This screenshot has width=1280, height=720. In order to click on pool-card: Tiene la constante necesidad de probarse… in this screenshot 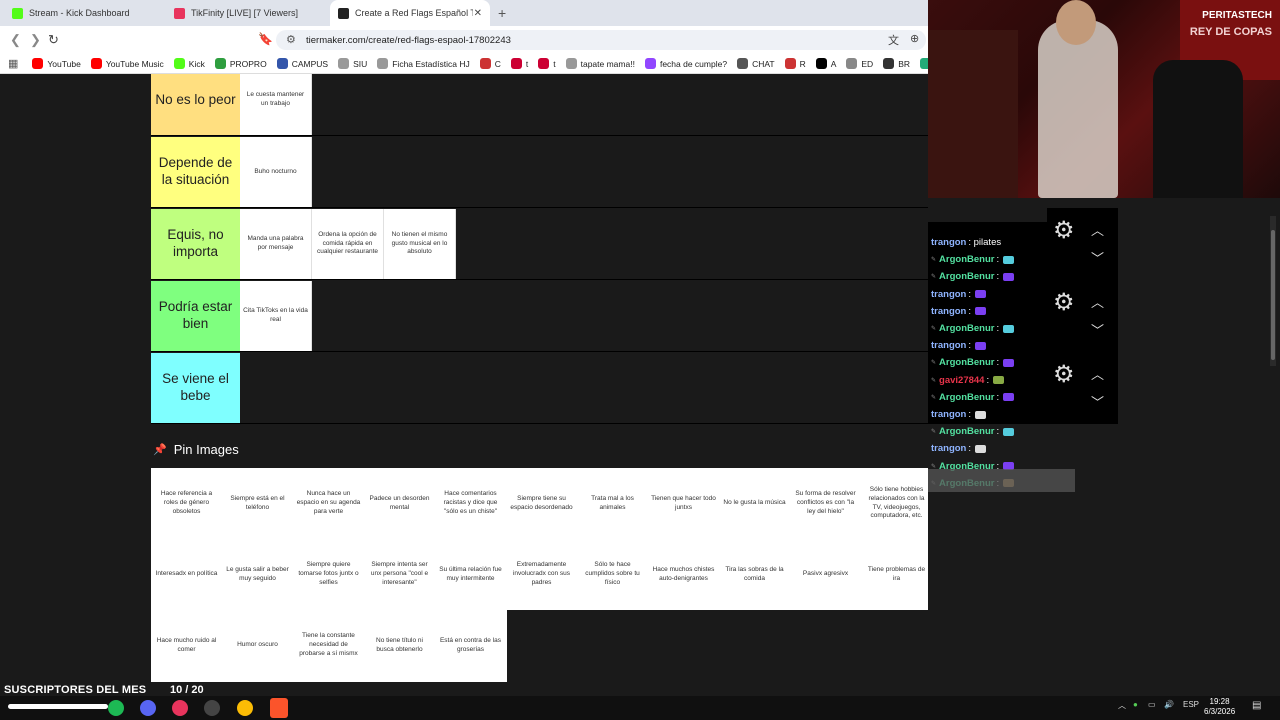, I will do `click(328, 645)`.